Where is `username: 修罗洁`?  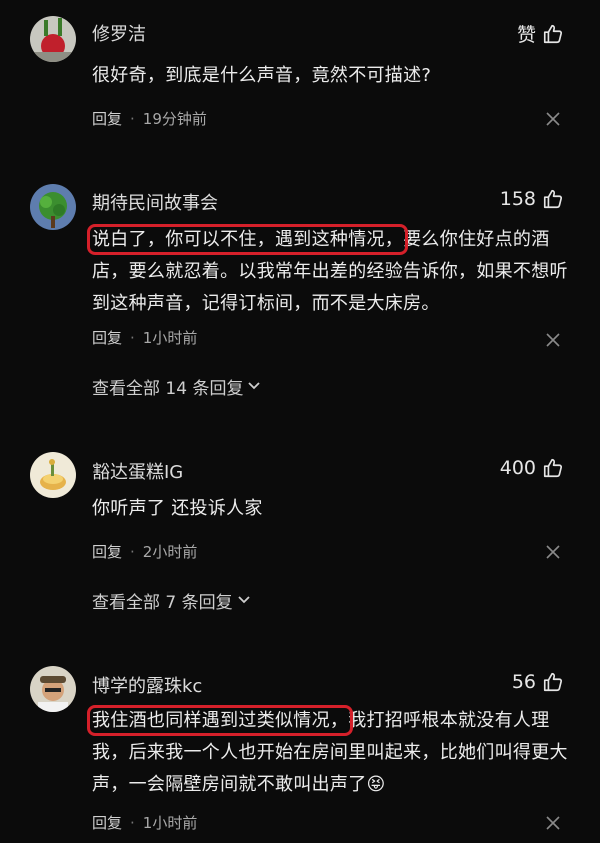
username: 修罗洁 is located at coordinates (119, 33).